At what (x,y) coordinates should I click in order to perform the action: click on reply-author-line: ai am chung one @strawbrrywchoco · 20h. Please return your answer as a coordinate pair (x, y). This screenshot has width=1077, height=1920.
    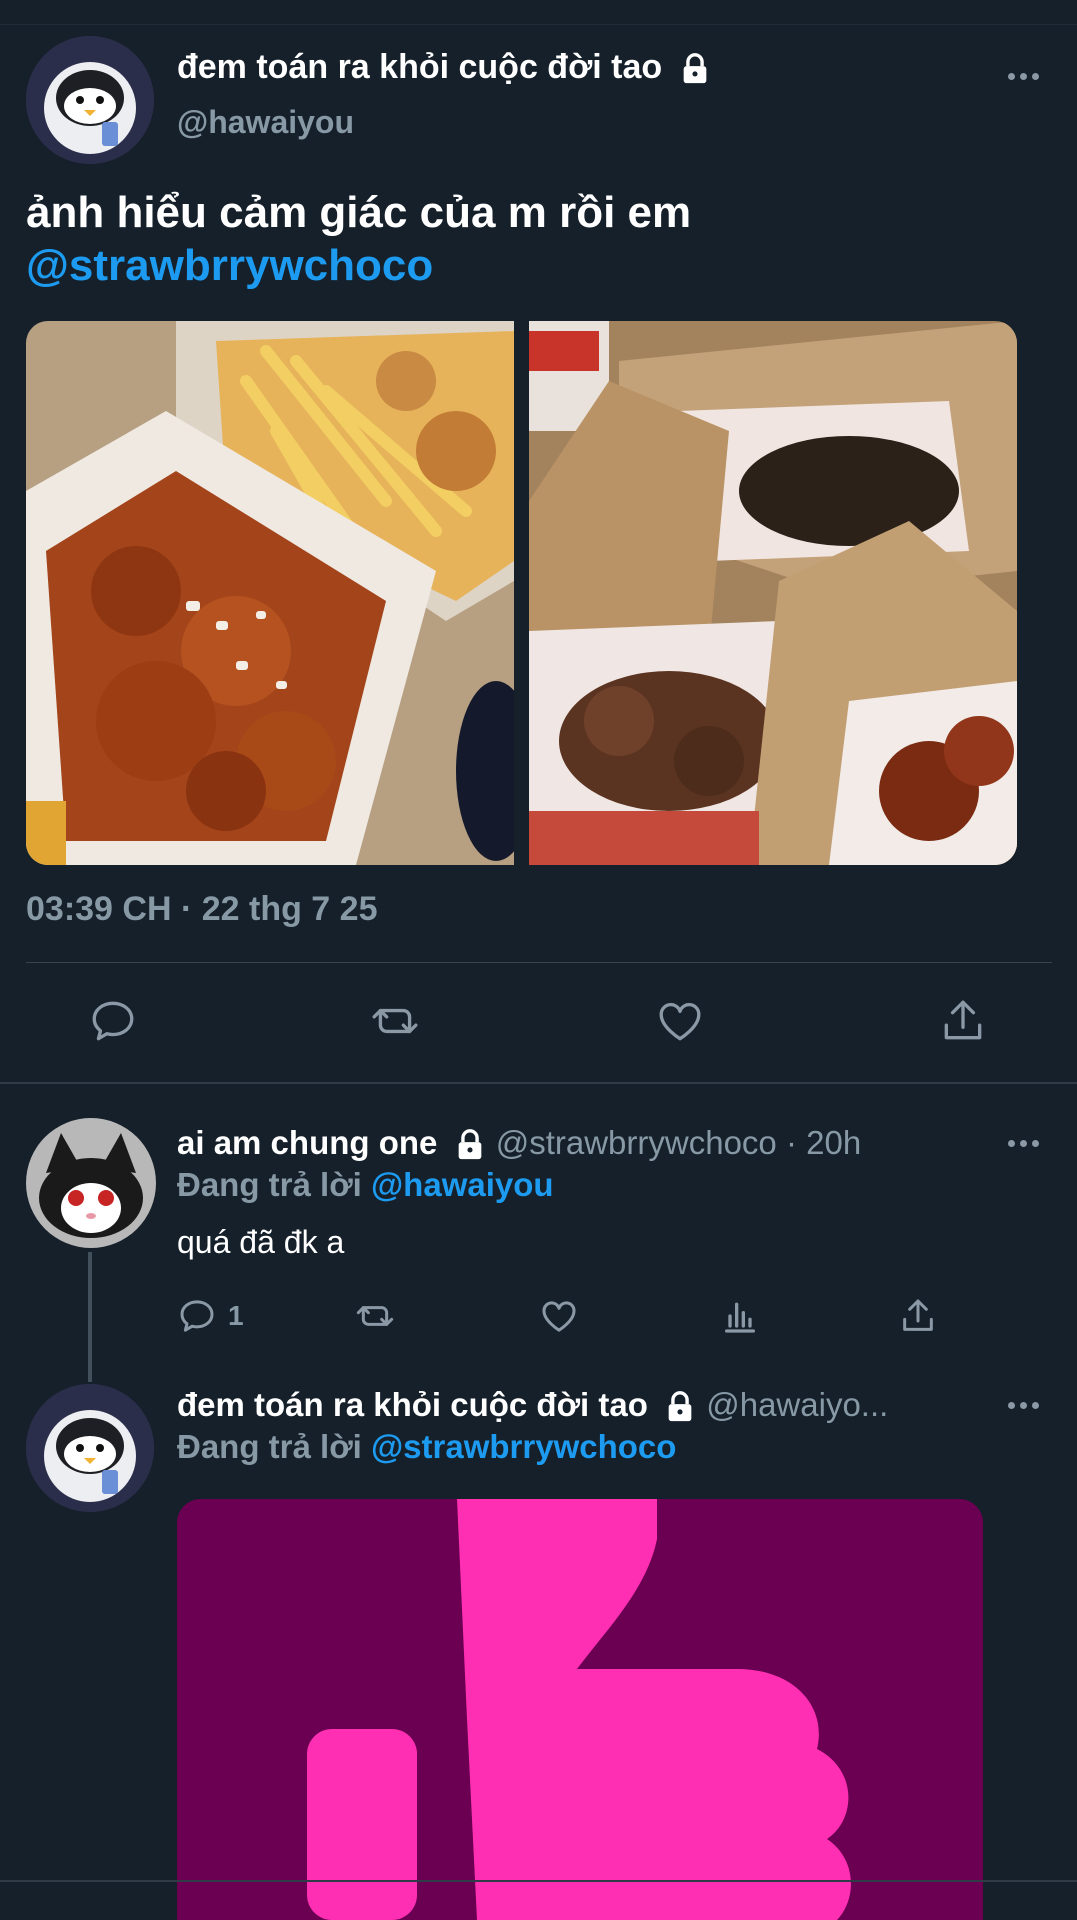
    Looking at the image, I should click on (519, 1143).